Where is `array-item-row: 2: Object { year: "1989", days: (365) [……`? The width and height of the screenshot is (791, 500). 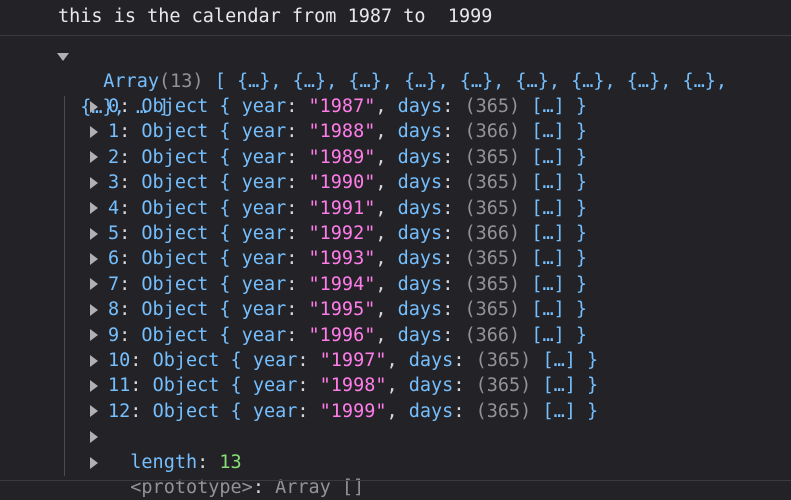 array-item-row: 2: Object { year: "1989", days: (365) […… is located at coordinates (347, 157).